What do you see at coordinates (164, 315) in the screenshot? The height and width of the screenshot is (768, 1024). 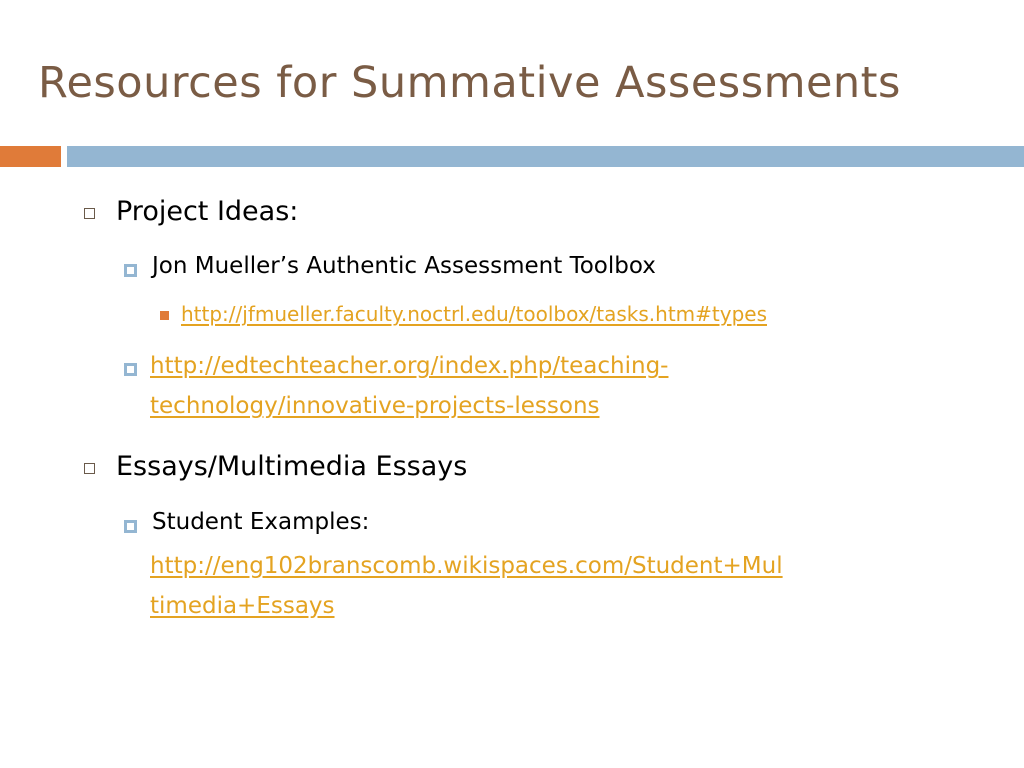 I see `filled-square-bullet-icon` at bounding box center [164, 315].